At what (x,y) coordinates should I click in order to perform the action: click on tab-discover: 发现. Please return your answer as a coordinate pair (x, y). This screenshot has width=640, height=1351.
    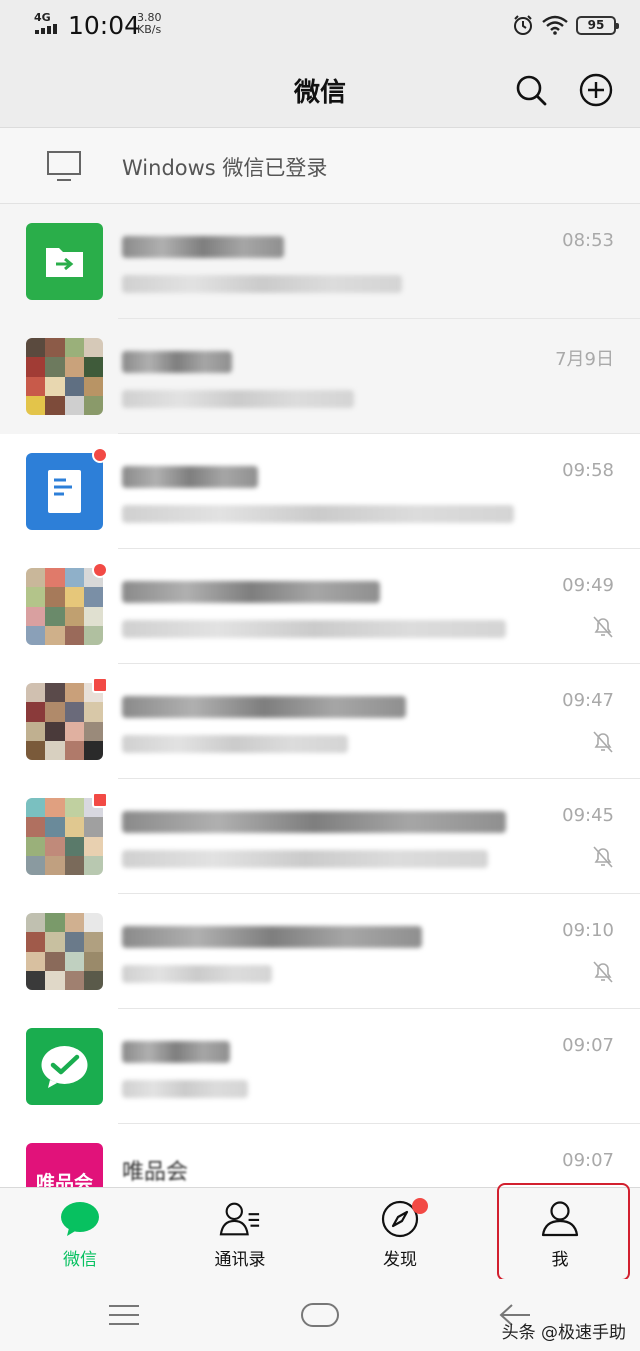
    Looking at the image, I should click on (400, 1234).